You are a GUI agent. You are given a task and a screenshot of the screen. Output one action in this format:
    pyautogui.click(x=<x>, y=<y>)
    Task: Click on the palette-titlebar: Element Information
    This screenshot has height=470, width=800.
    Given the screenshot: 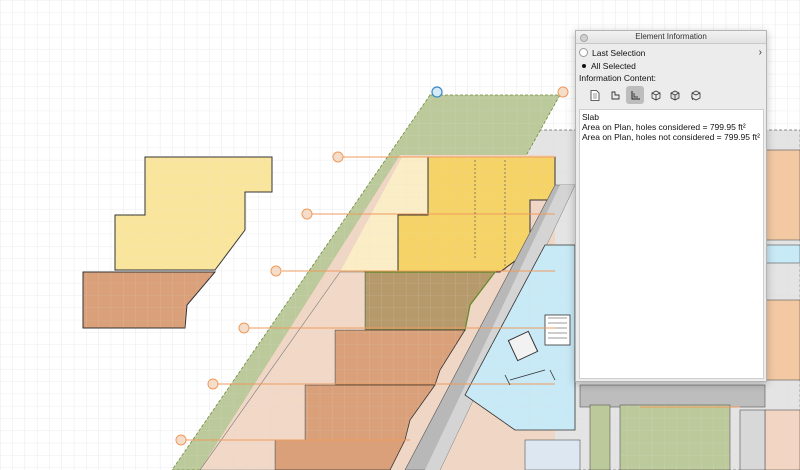 What is the action you would take?
    pyautogui.click(x=671, y=37)
    